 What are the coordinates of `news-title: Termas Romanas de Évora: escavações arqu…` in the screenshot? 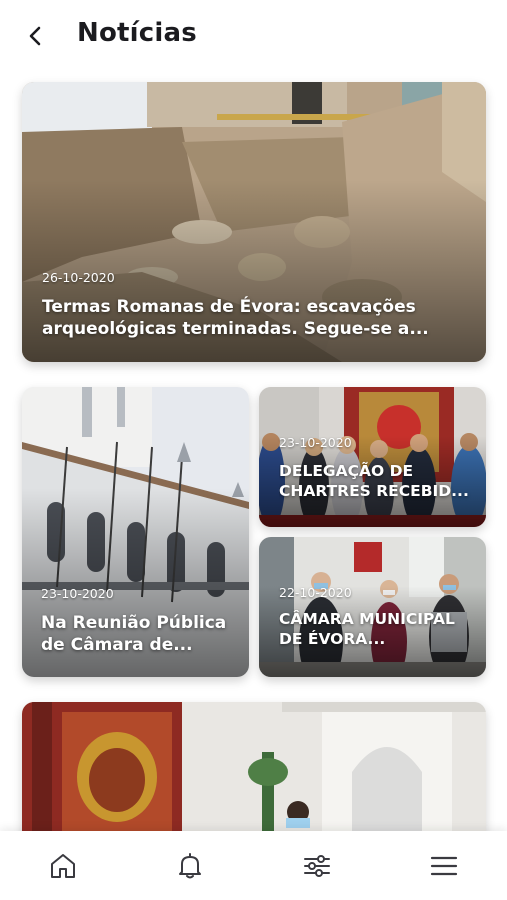 It's located at (235, 318).